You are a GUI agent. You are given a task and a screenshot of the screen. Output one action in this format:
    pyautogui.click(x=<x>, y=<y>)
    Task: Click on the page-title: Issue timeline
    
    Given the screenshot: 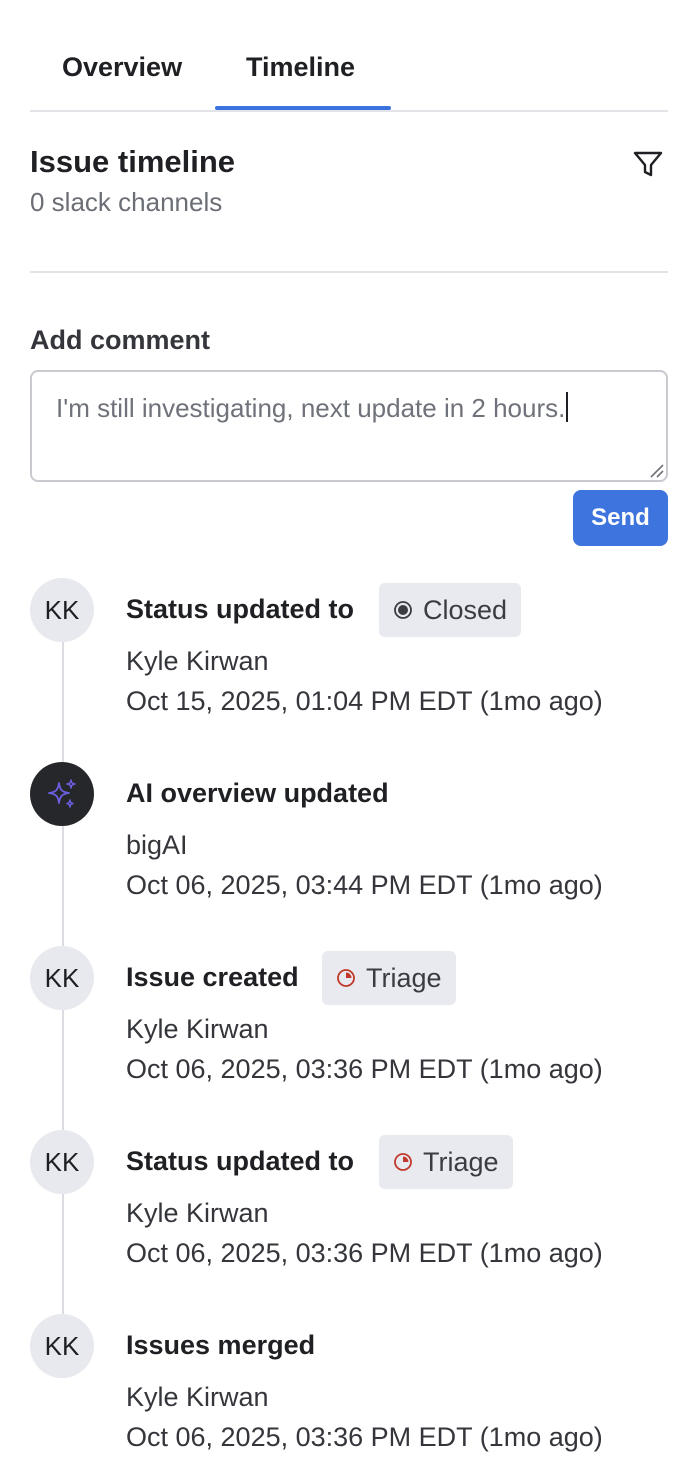 What is the action you would take?
    pyautogui.click(x=133, y=161)
    